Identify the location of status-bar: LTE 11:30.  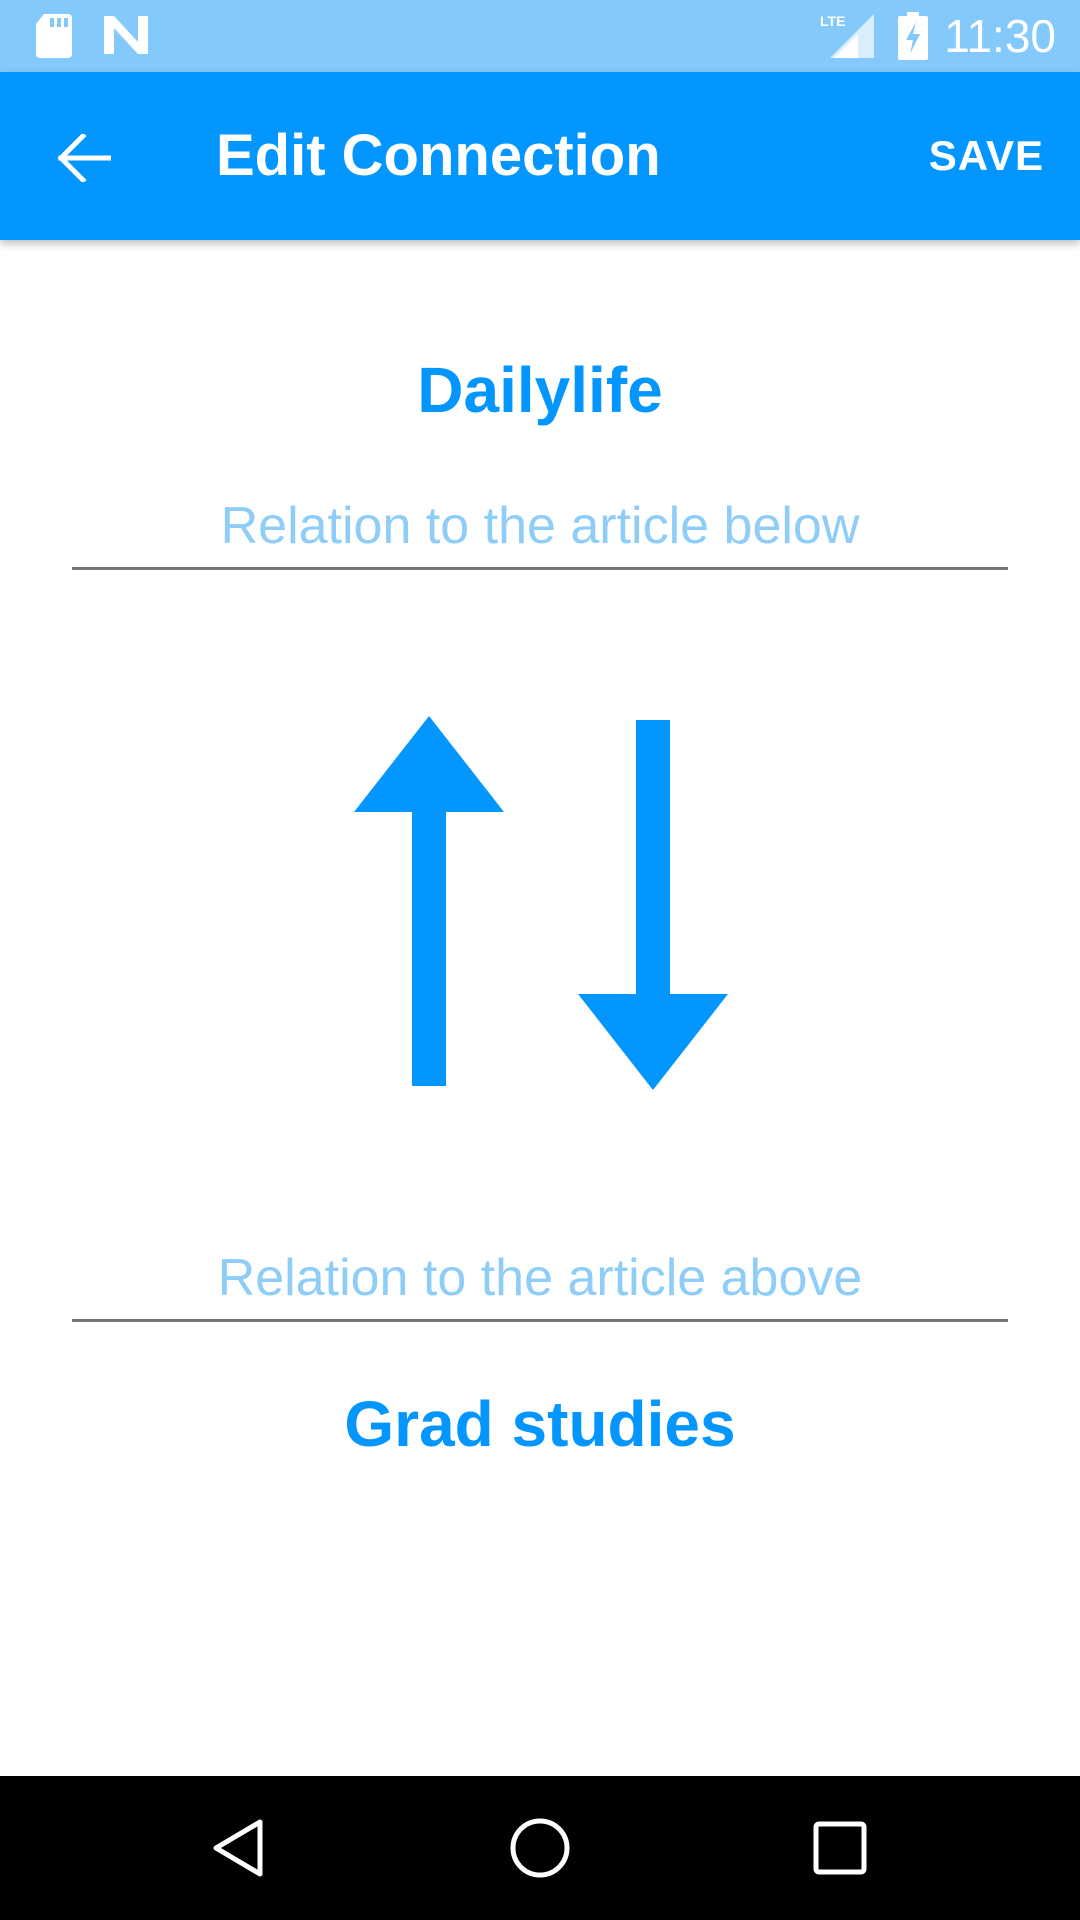
(540, 36).